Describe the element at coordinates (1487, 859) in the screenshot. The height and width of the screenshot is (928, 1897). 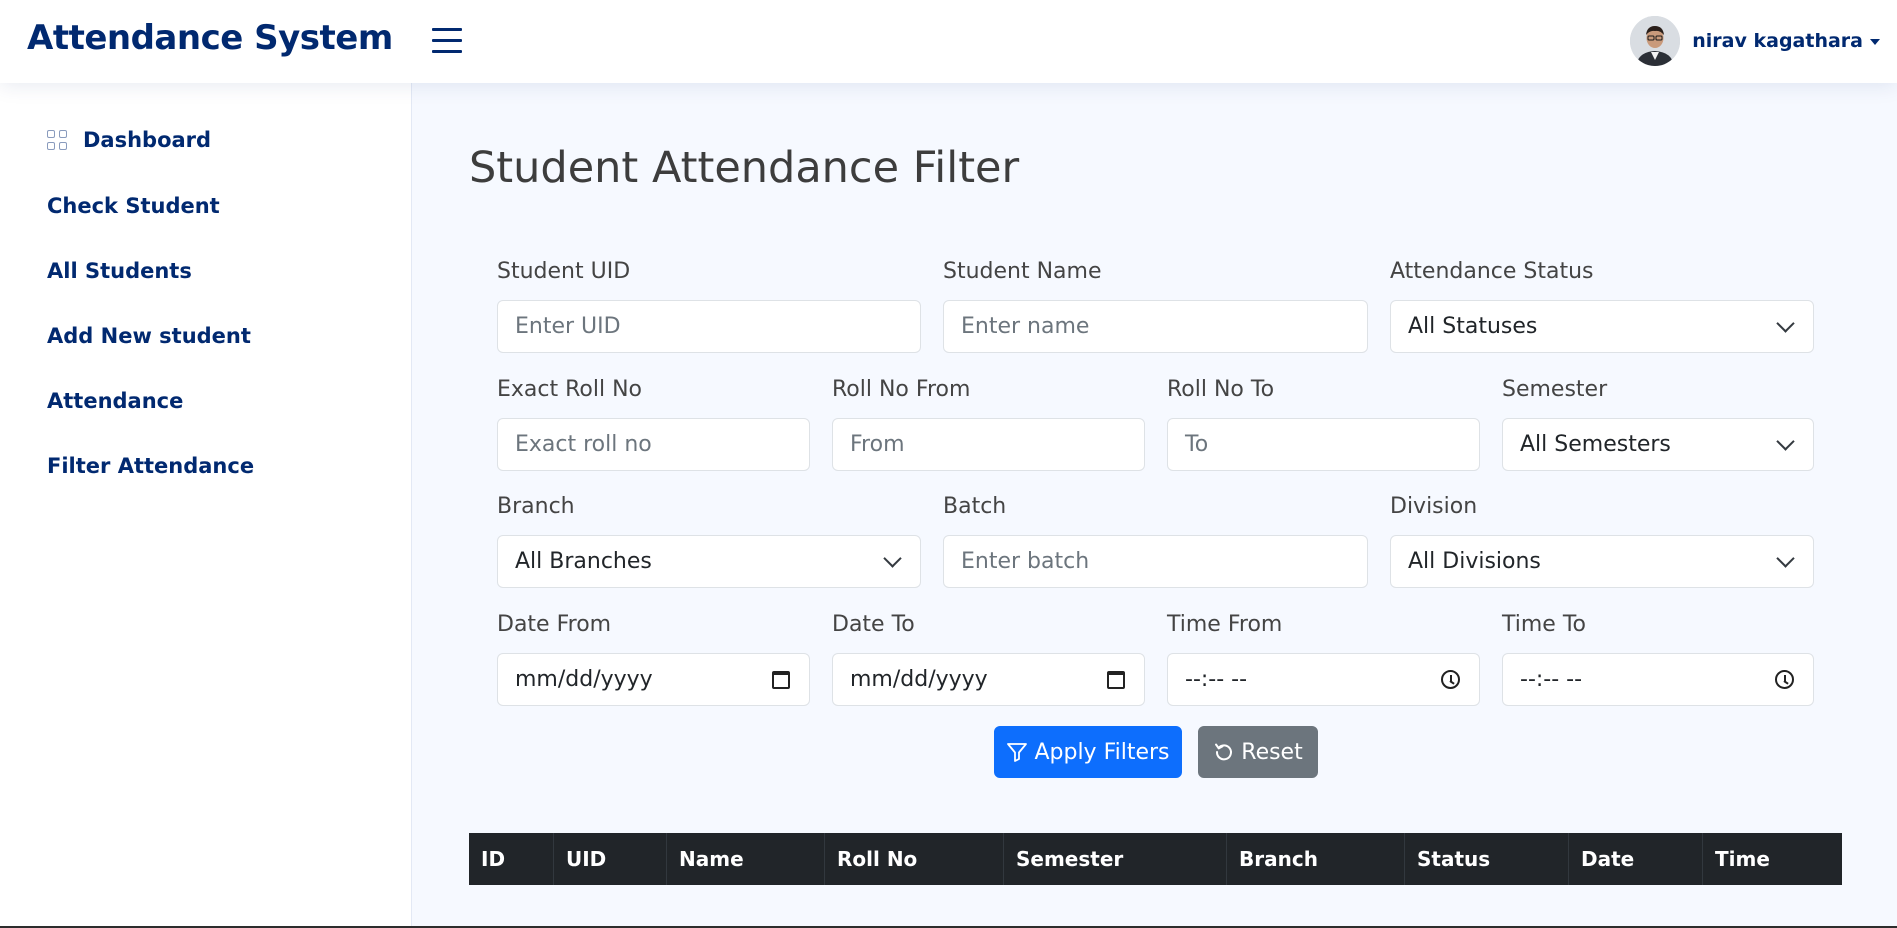
I see `column-header-status: Status` at that location.